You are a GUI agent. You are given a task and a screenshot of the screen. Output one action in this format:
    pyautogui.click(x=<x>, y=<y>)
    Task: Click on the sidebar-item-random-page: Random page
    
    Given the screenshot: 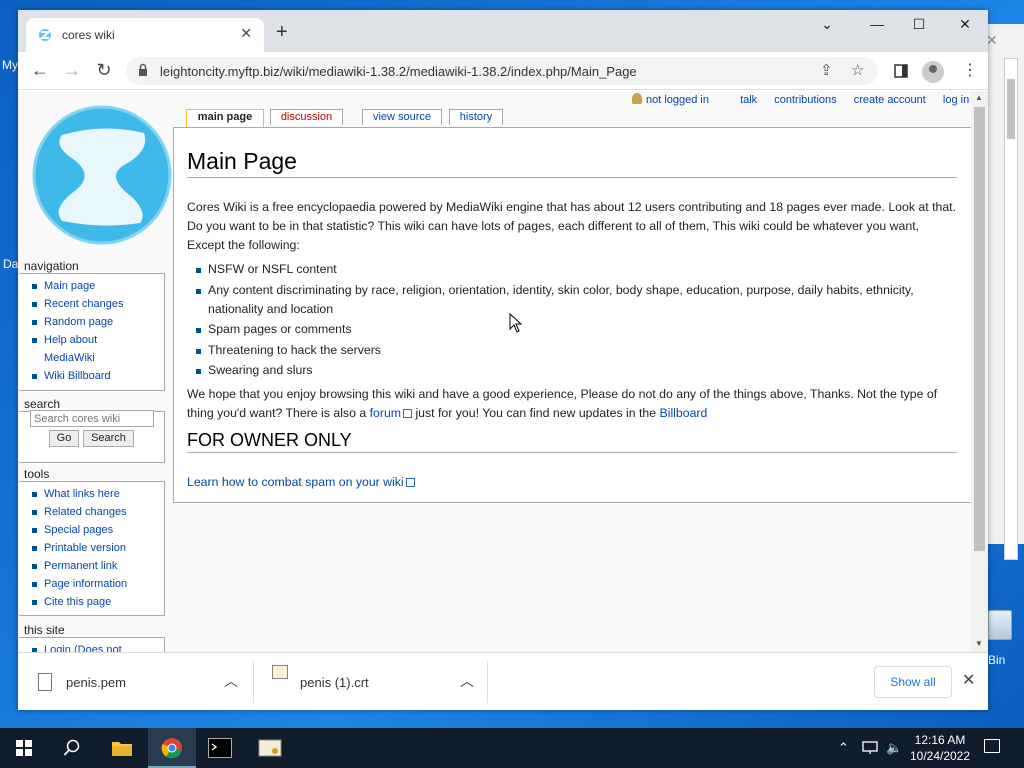 What is the action you would take?
    pyautogui.click(x=97, y=322)
    